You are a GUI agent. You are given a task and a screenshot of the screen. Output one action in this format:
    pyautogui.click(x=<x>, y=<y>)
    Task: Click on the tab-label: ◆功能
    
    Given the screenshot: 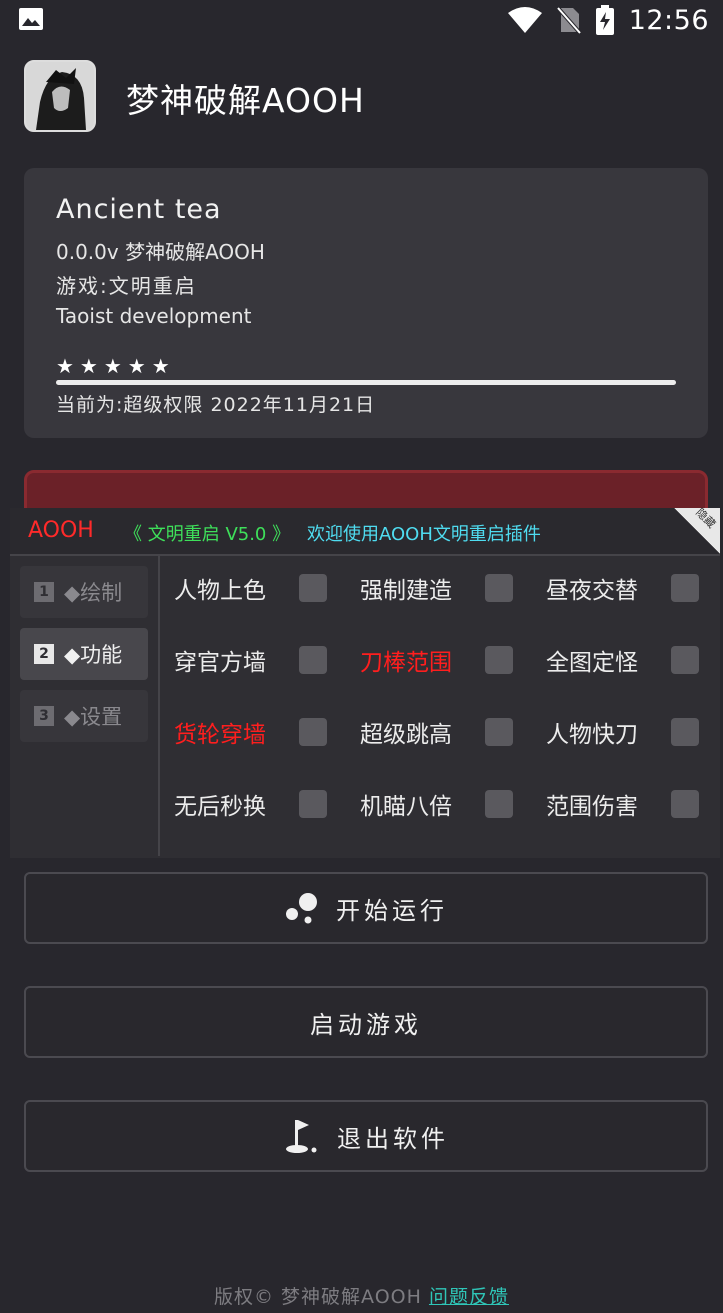 What is the action you would take?
    pyautogui.click(x=93, y=655)
    